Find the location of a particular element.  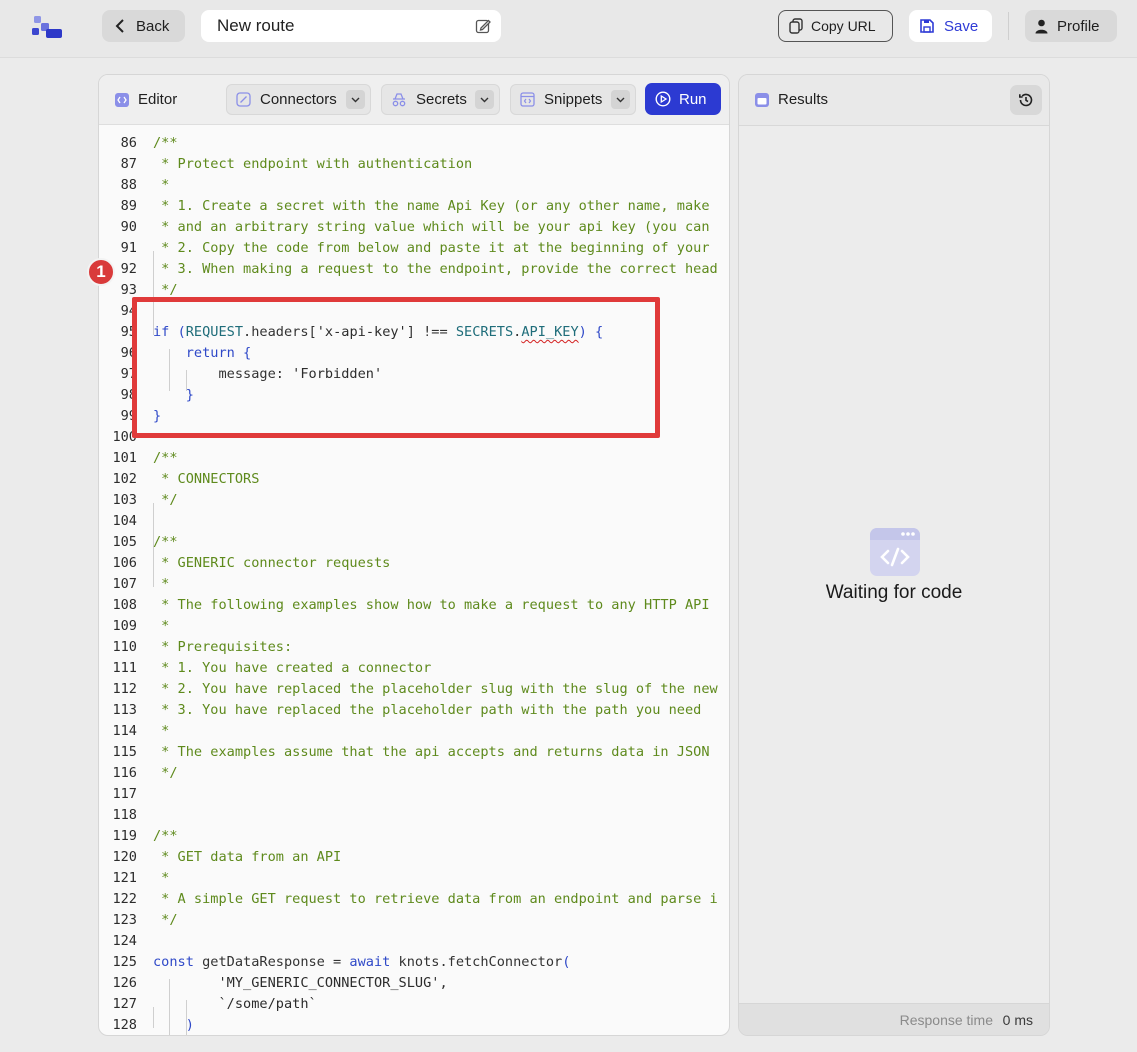

line-number: 86 is located at coordinates (128, 143).